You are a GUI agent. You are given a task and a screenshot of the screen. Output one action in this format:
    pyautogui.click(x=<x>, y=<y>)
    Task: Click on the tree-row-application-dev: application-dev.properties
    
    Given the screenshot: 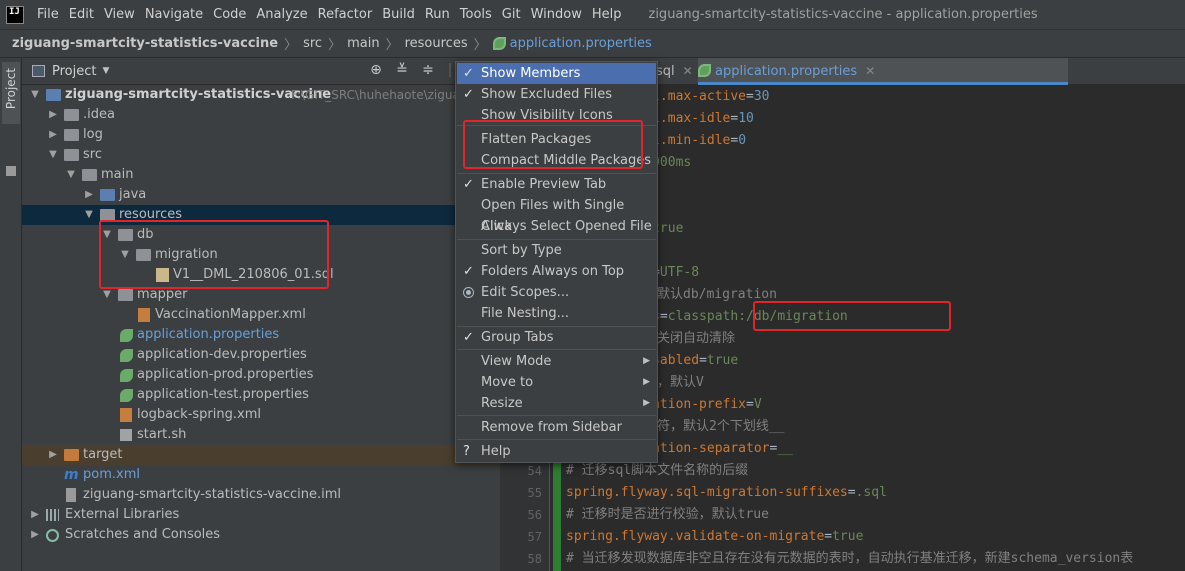 What is the action you would take?
    pyautogui.click(x=261, y=355)
    